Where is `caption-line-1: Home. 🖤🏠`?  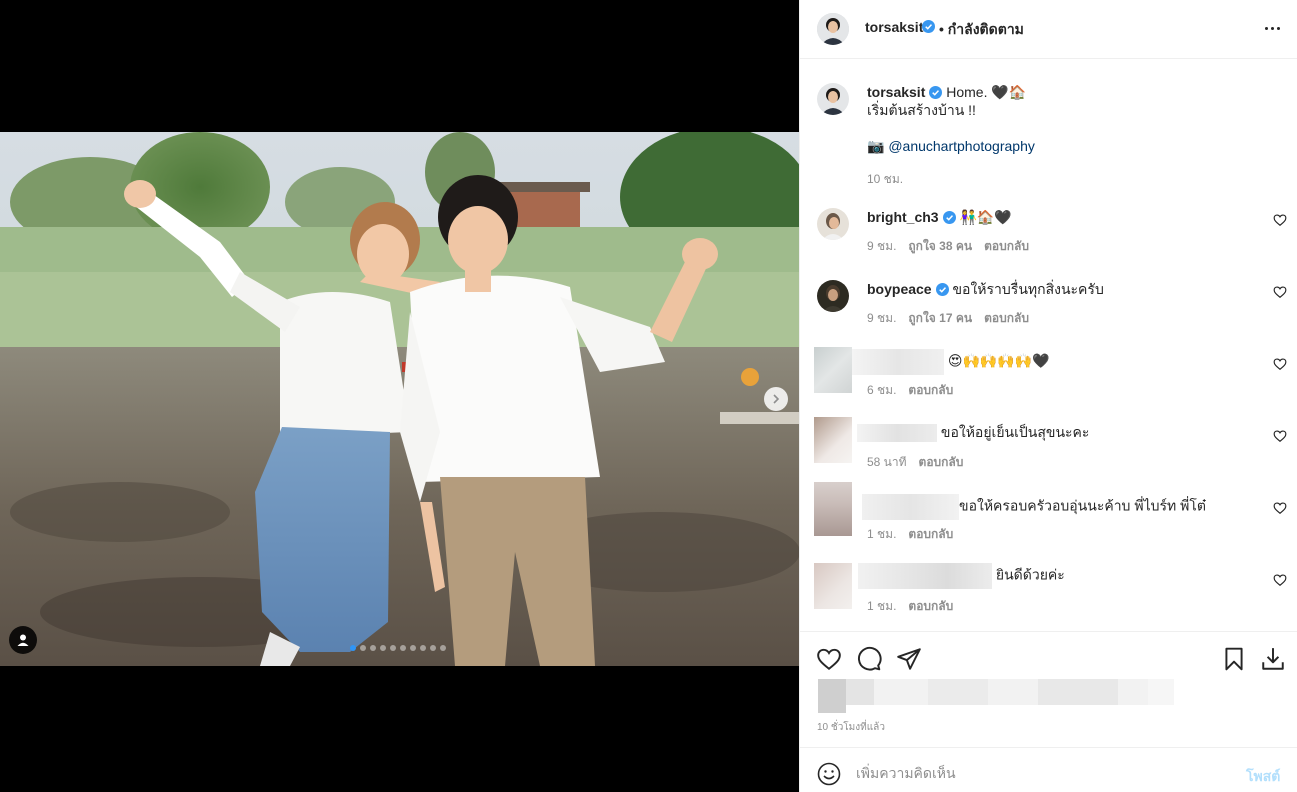 caption-line-1: Home. 🖤🏠 is located at coordinates (986, 92).